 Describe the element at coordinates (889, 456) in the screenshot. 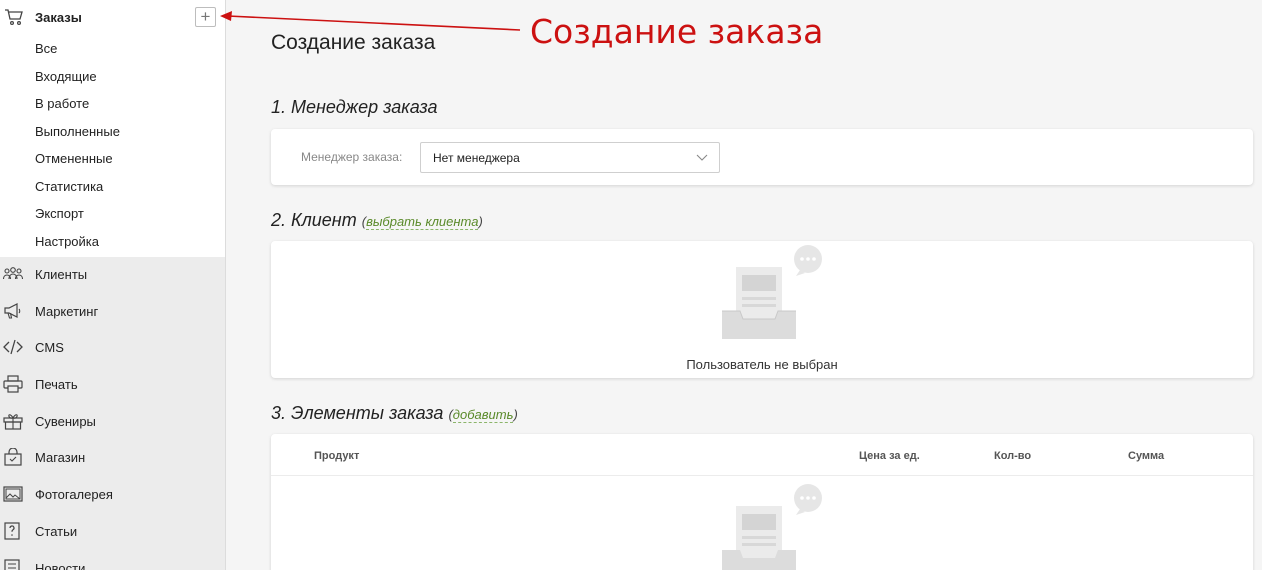

I see `column-header-unit-price: Цена за ед.` at that location.